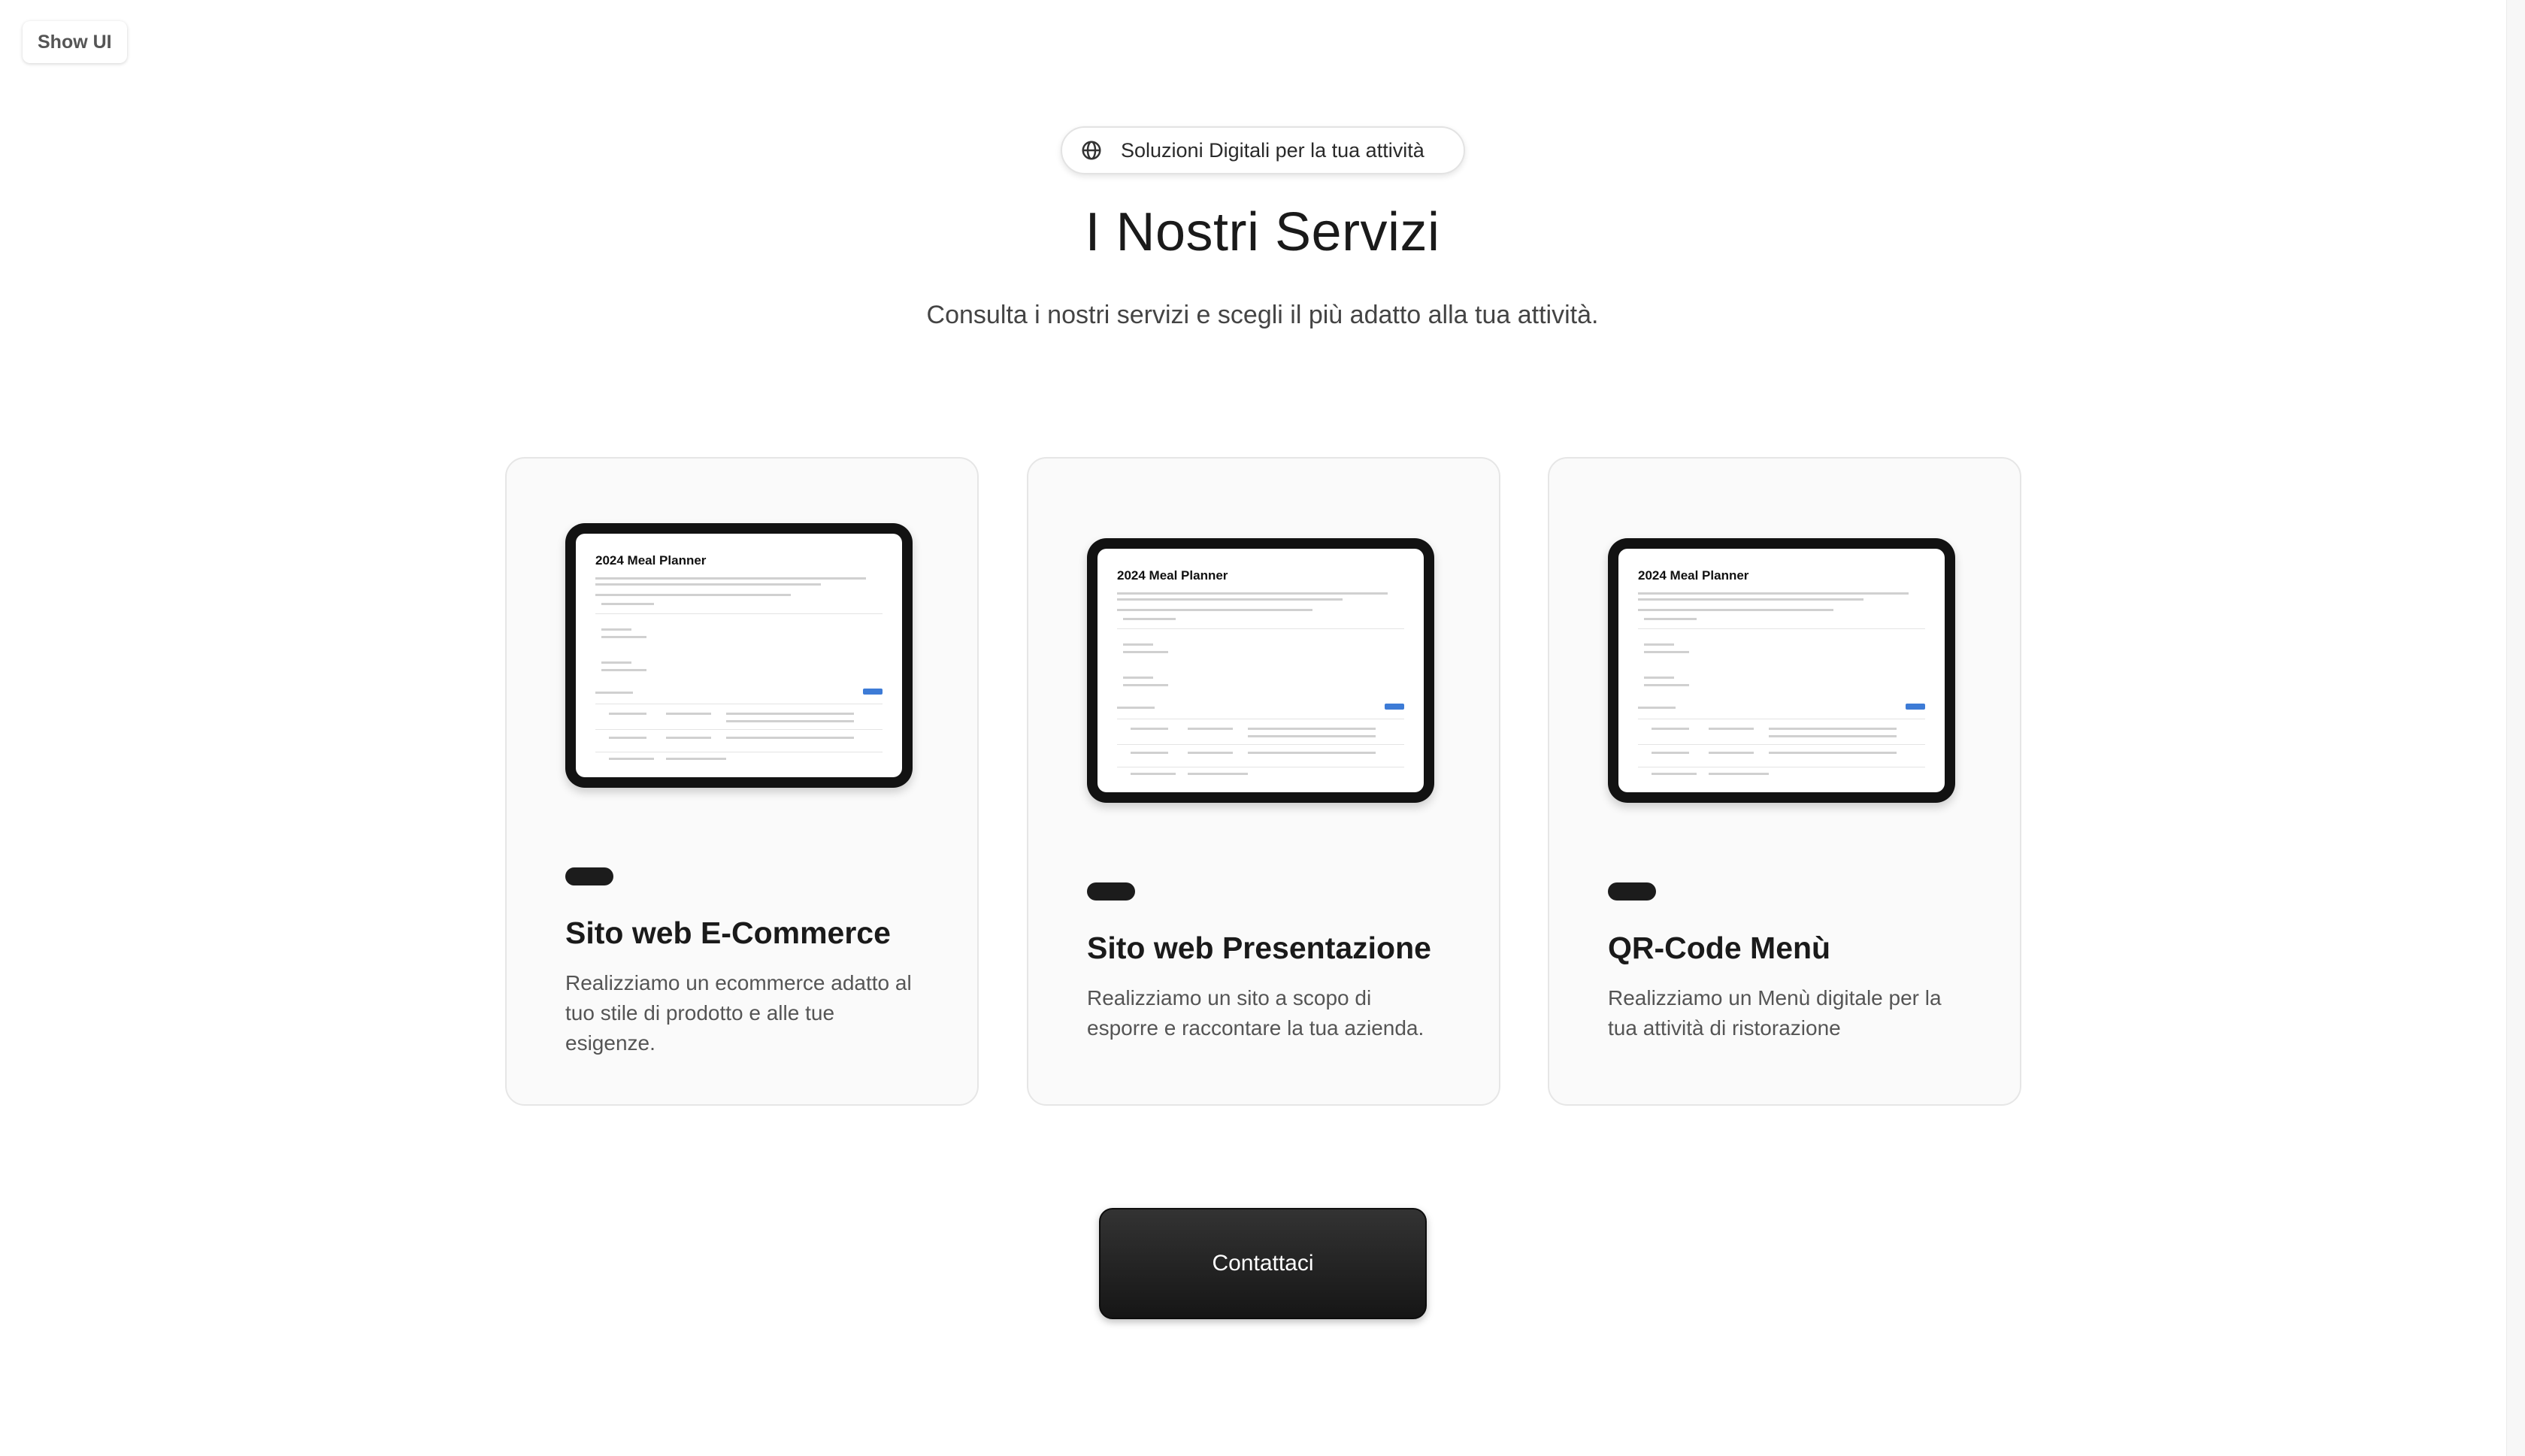  What do you see at coordinates (1092, 150) in the screenshot?
I see `globe-icon` at bounding box center [1092, 150].